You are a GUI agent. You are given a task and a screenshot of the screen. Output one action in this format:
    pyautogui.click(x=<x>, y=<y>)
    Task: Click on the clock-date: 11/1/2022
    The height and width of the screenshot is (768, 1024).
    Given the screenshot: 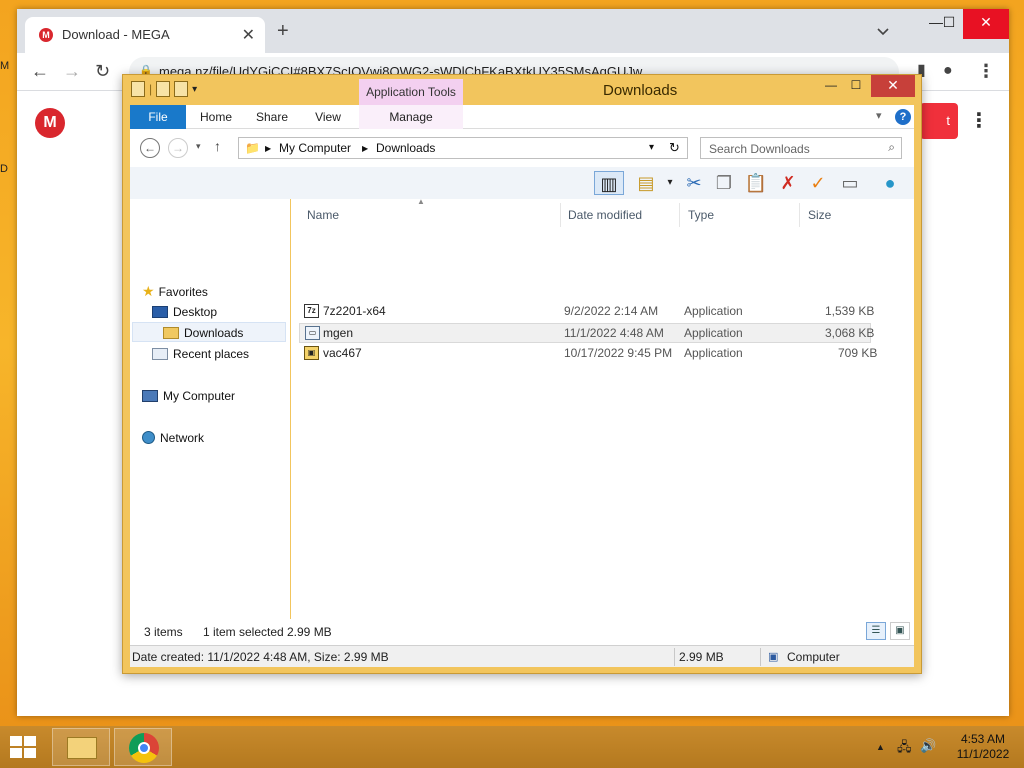 What is the action you would take?
    pyautogui.click(x=983, y=754)
    